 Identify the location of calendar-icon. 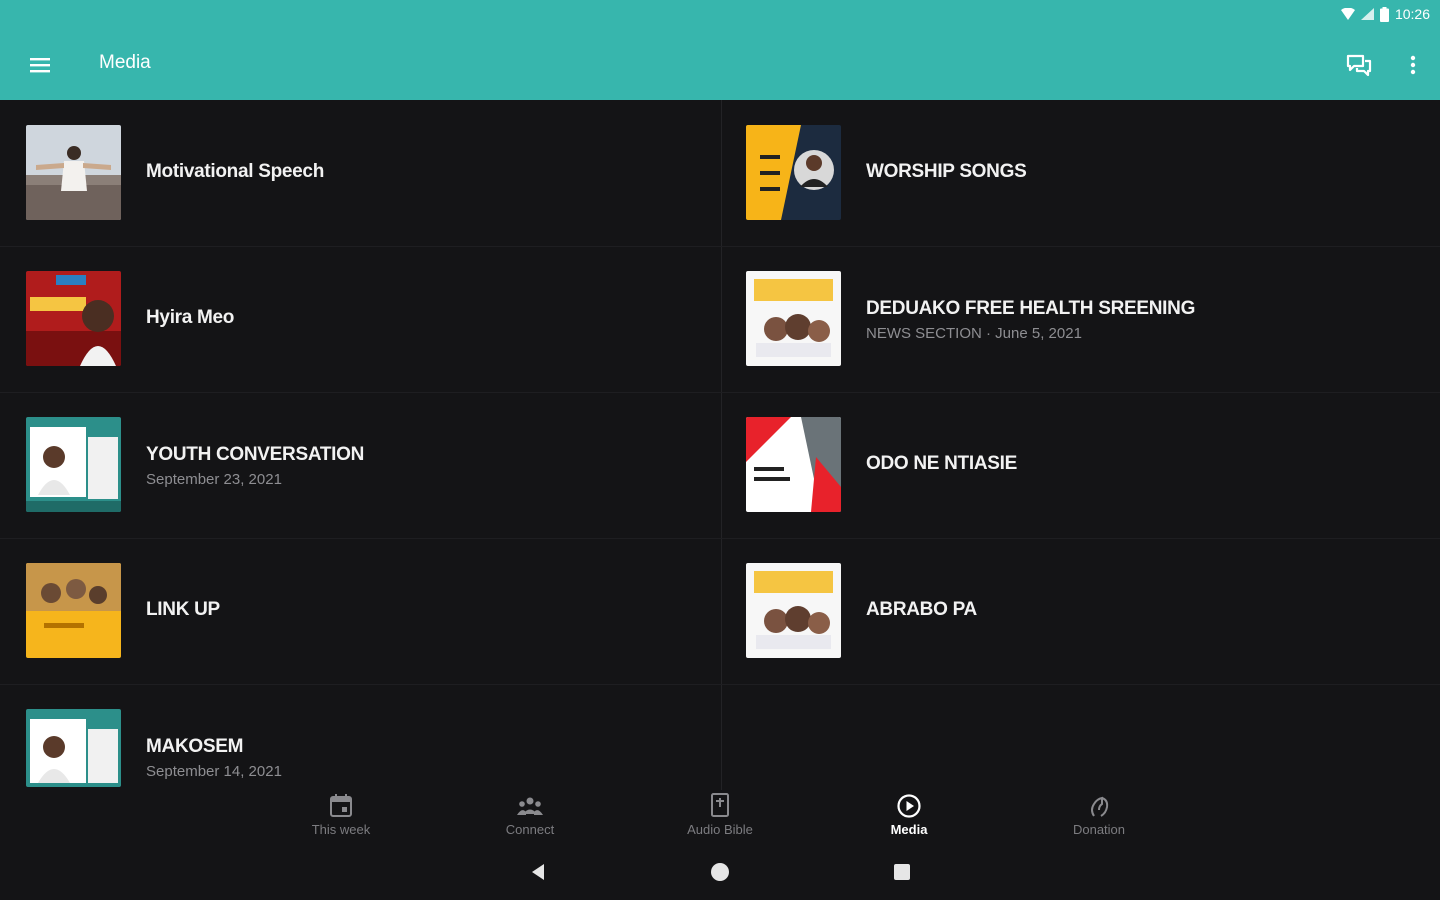
(341, 805).